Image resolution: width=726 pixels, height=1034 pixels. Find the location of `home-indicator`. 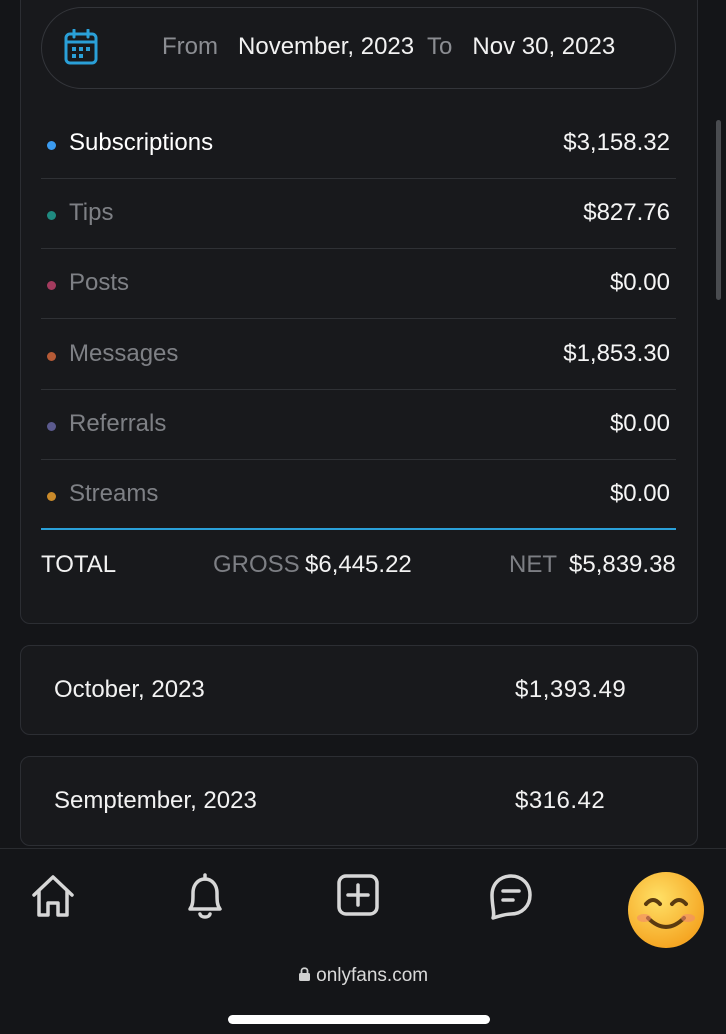

home-indicator is located at coordinates (359, 1019).